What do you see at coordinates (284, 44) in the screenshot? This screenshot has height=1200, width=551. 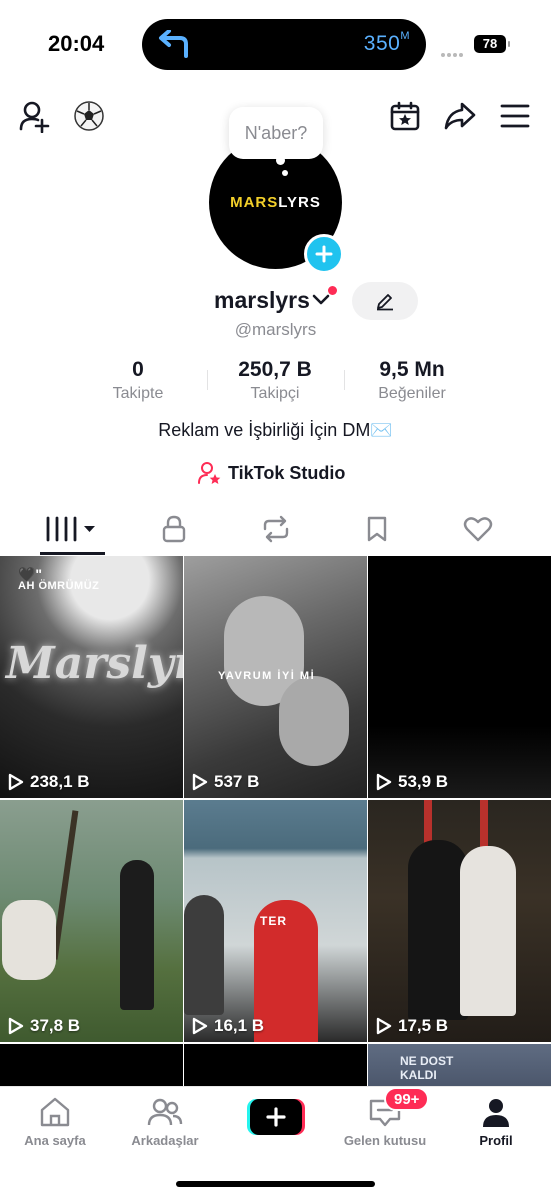 I see `dynamic-island: 350M` at bounding box center [284, 44].